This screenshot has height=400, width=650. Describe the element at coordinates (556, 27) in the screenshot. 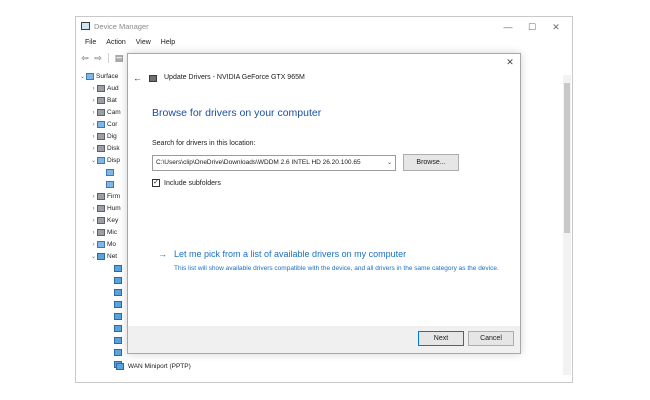

I see `close-button: ✕` at that location.